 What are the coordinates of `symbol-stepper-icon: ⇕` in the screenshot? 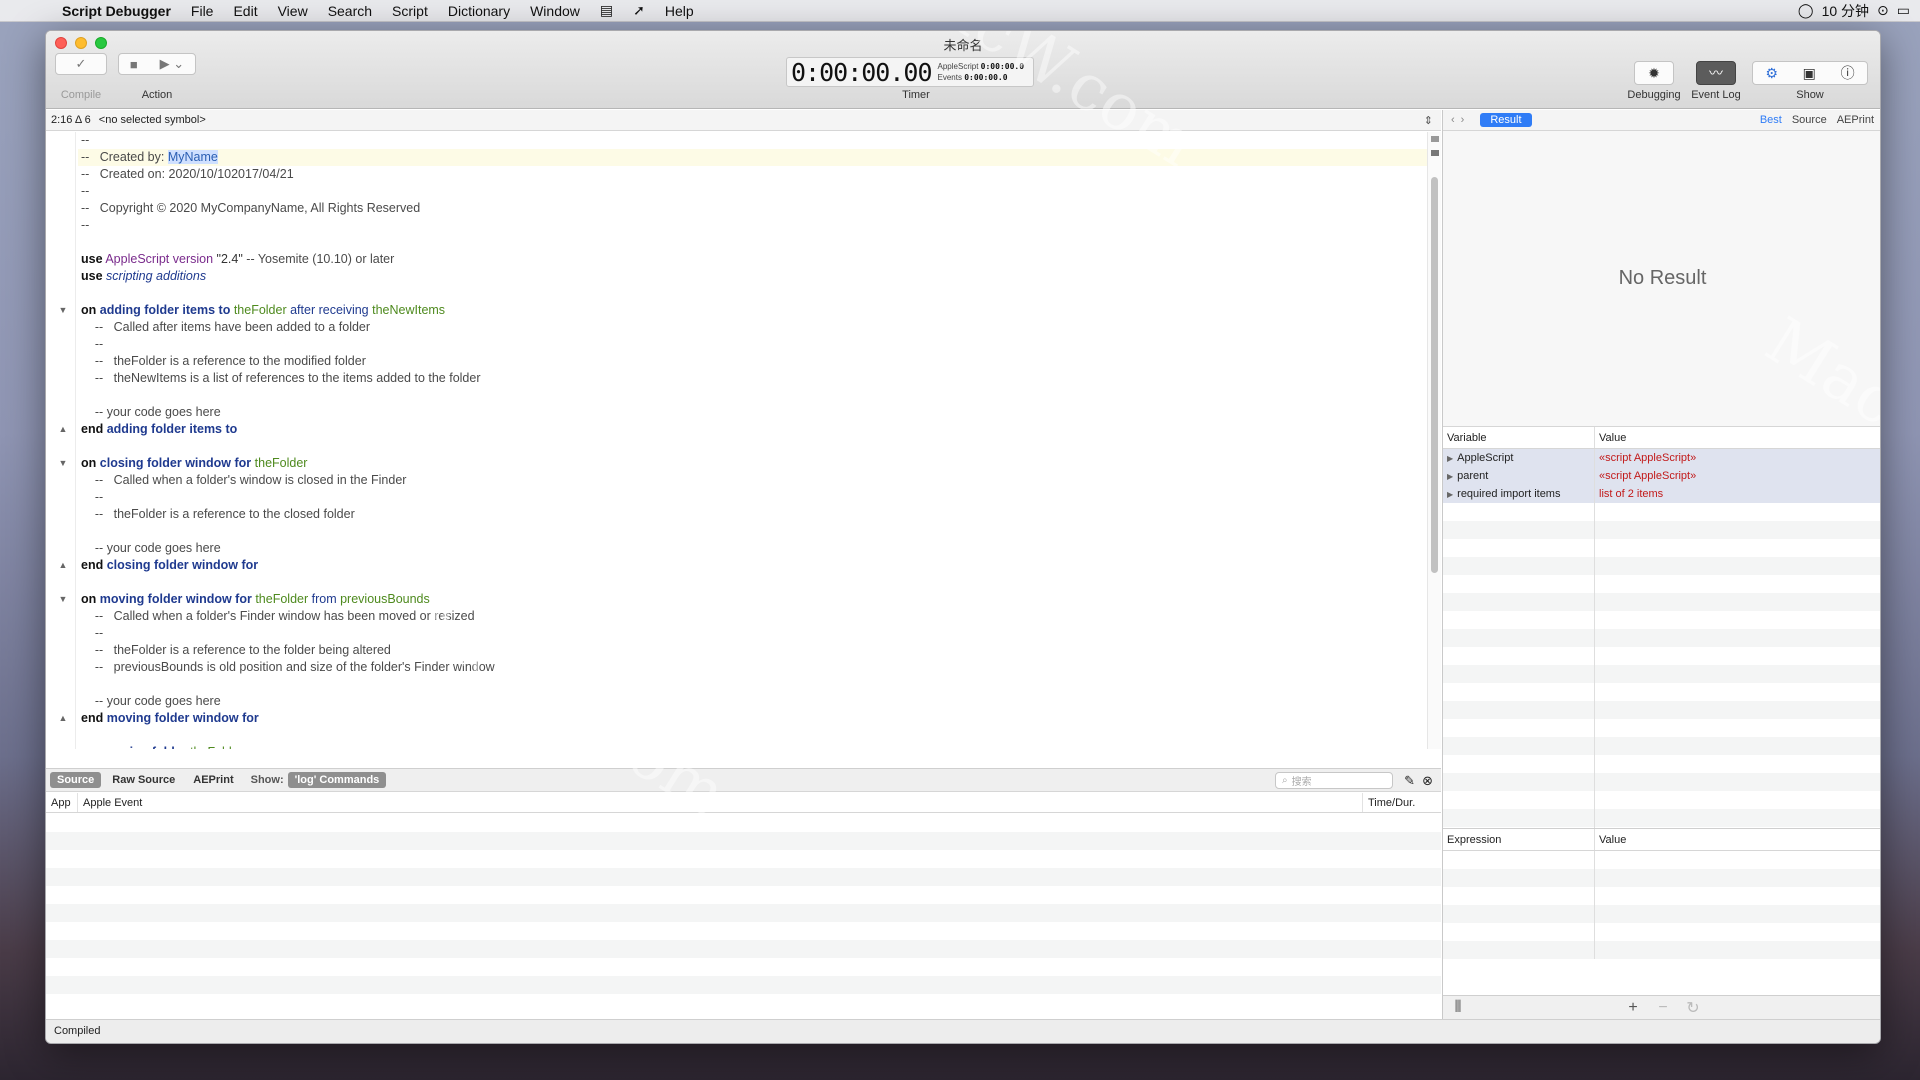 It's located at (1432, 120).